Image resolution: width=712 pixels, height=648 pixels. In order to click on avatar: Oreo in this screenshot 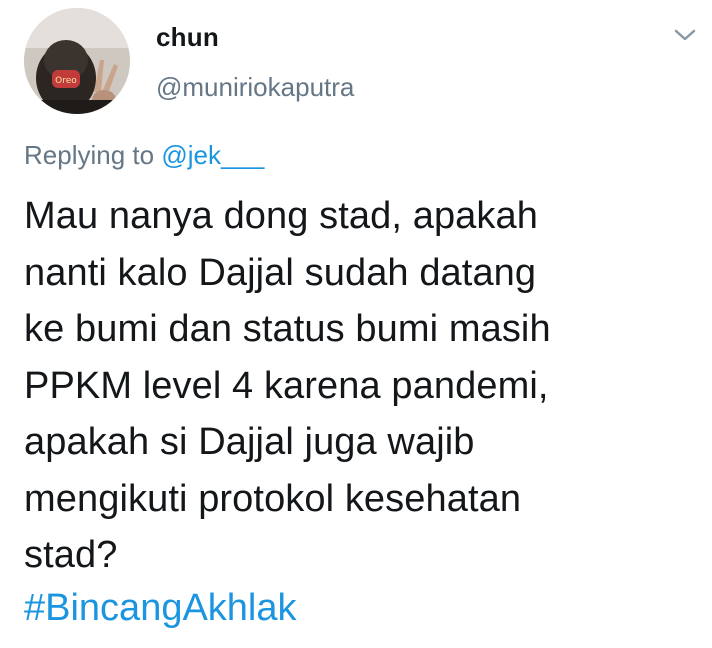, I will do `click(77, 61)`.